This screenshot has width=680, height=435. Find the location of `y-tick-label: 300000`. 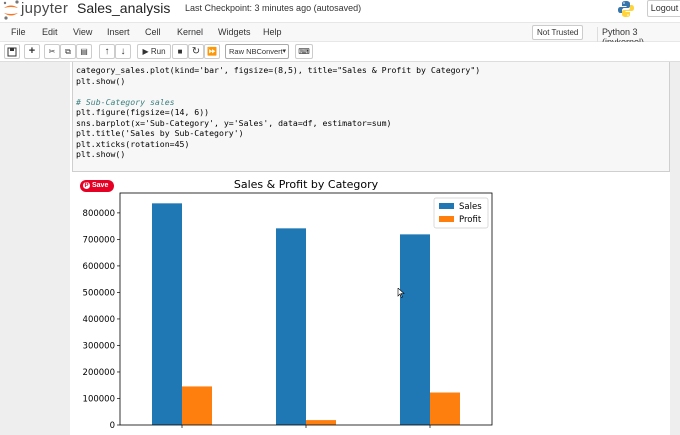

y-tick-label: 300000 is located at coordinates (99, 346).